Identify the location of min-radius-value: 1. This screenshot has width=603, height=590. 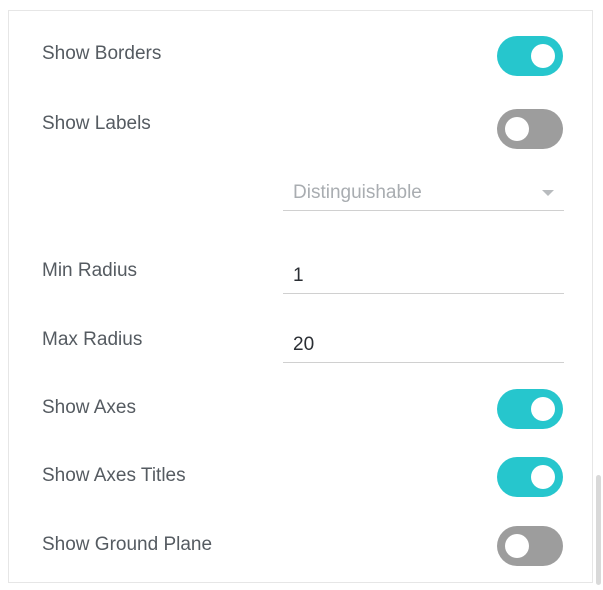
(298, 275).